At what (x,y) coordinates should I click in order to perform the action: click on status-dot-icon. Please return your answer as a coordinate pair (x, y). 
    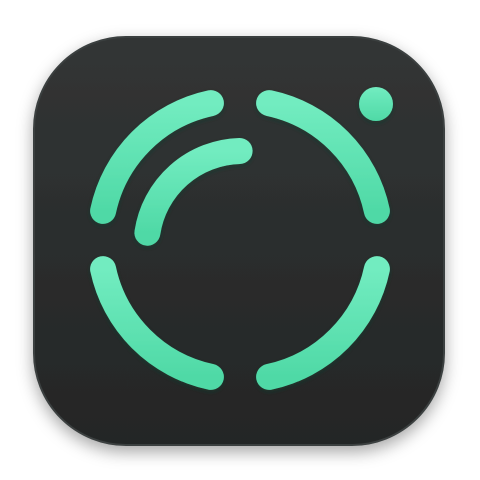
    Looking at the image, I should click on (376, 104).